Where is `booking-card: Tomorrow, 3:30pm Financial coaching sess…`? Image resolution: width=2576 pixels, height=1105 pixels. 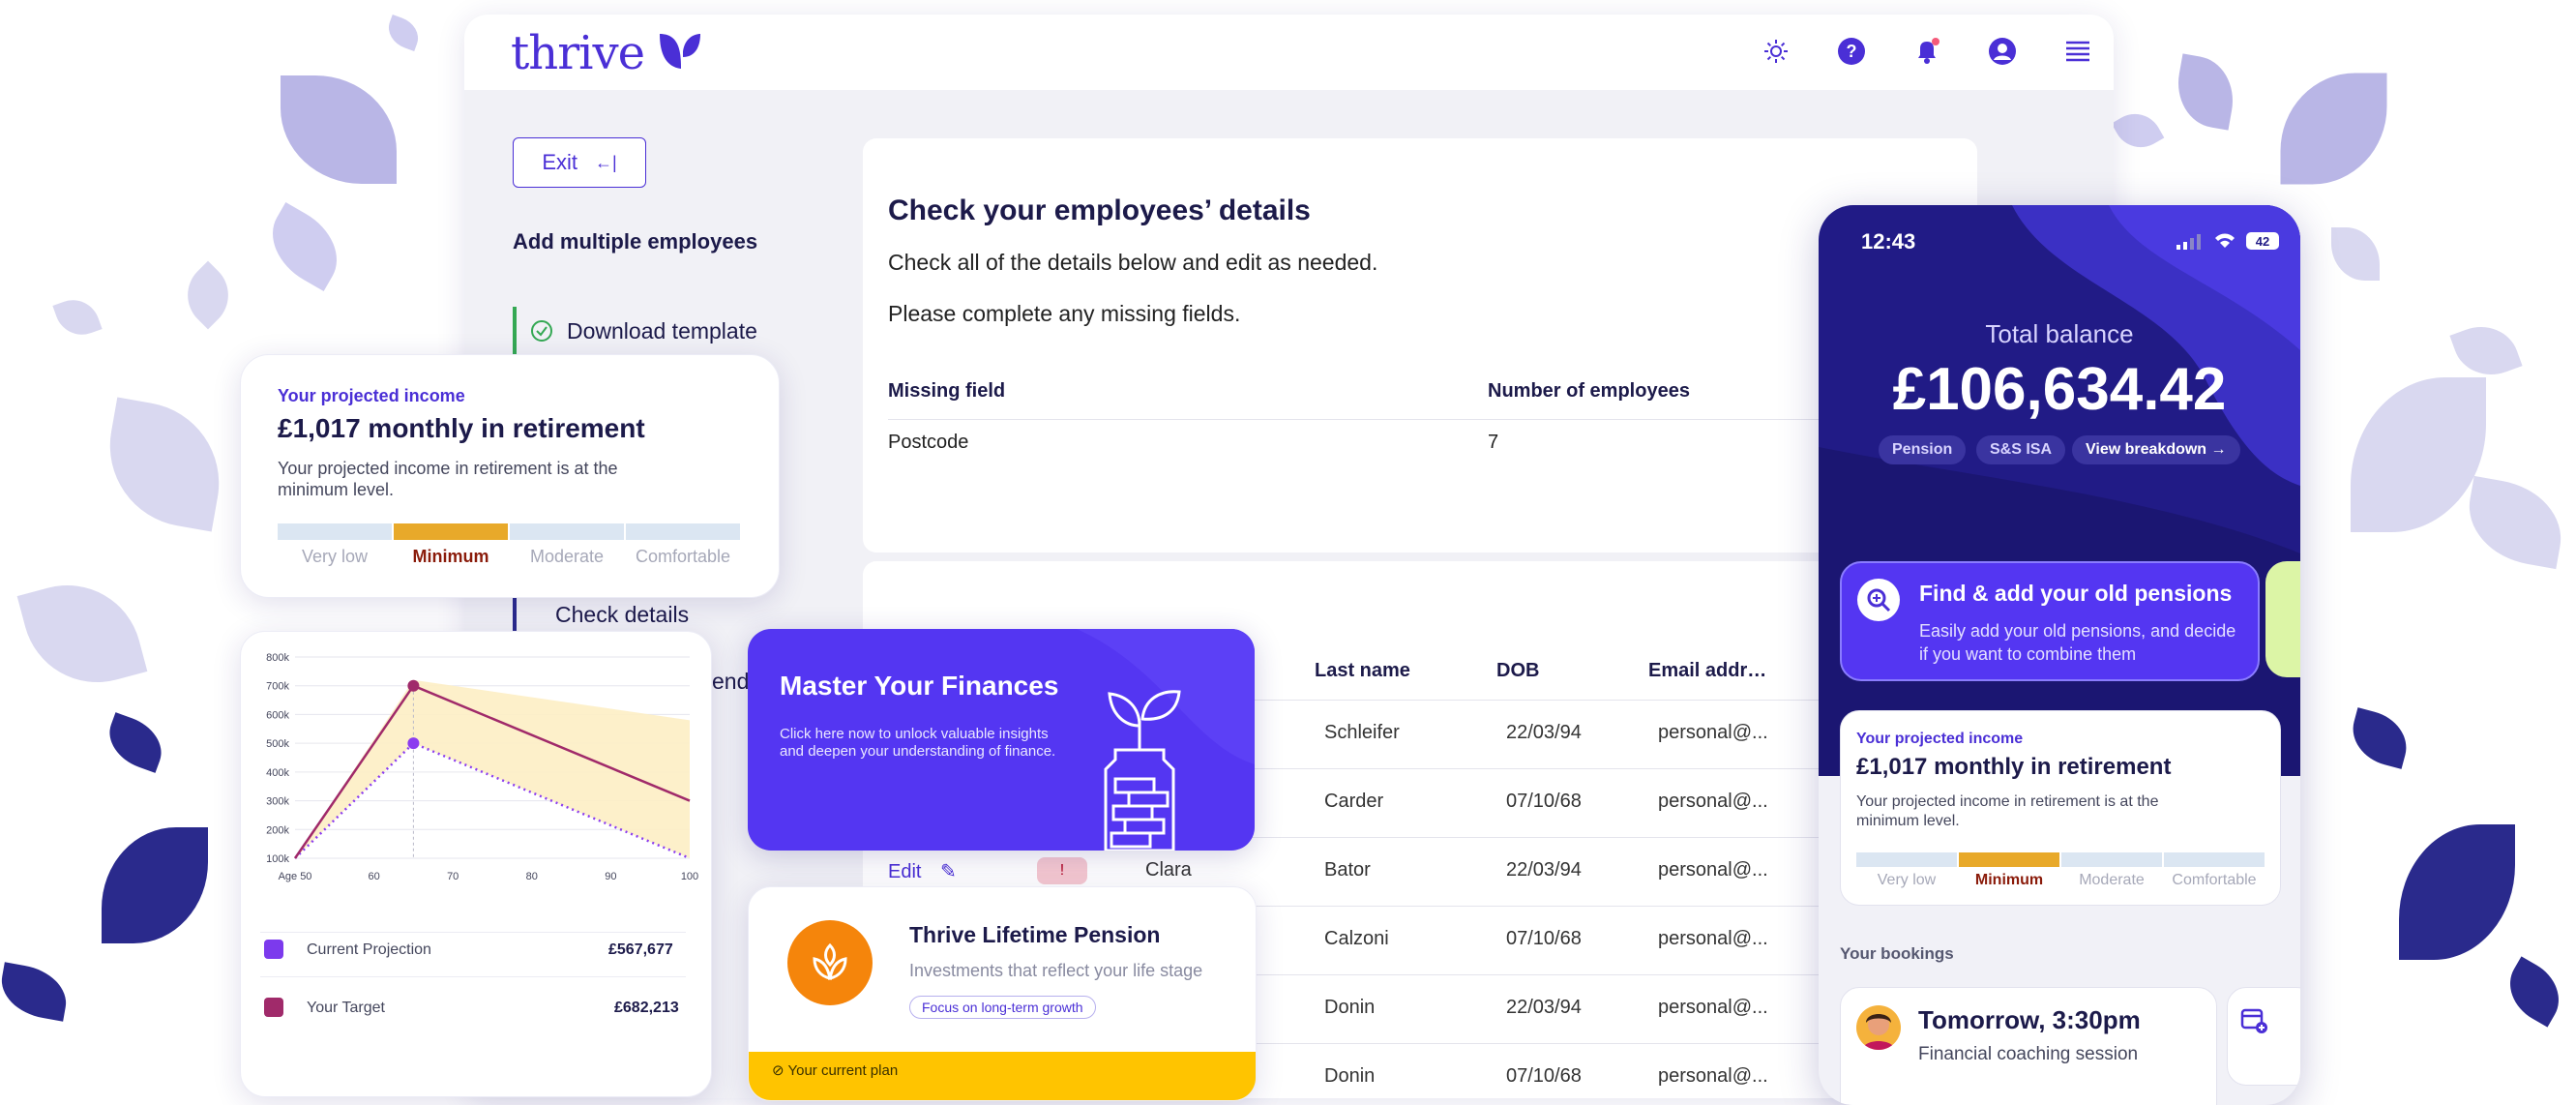
booking-card: Tomorrow, 3:30pm Financial coaching sess… is located at coordinates (2028, 1046).